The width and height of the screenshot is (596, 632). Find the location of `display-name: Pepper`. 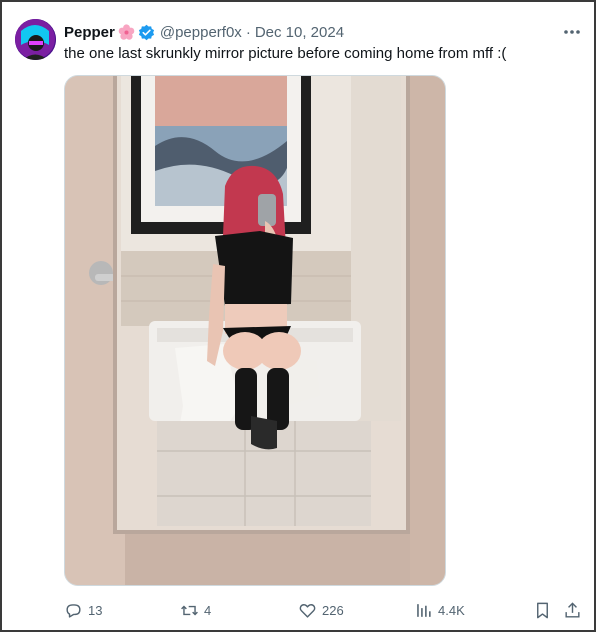

display-name: Pepper is located at coordinates (89, 32).